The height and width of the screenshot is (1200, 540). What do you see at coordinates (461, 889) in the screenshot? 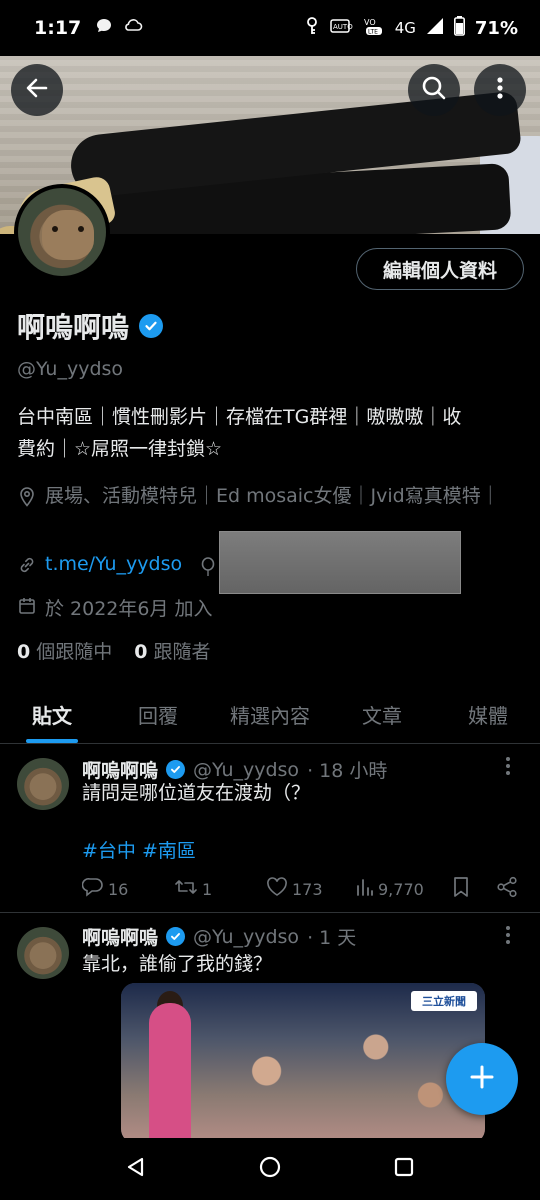
I see `bookmark-icon` at bounding box center [461, 889].